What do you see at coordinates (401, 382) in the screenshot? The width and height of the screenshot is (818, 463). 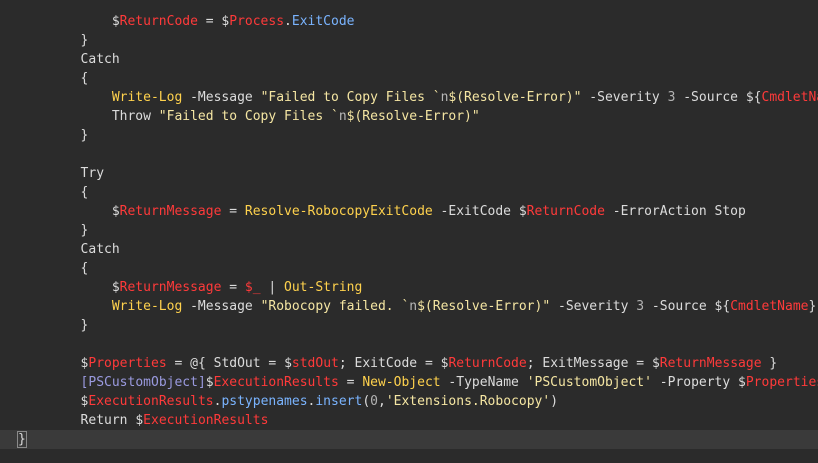 I see `code-token: New-Object` at bounding box center [401, 382].